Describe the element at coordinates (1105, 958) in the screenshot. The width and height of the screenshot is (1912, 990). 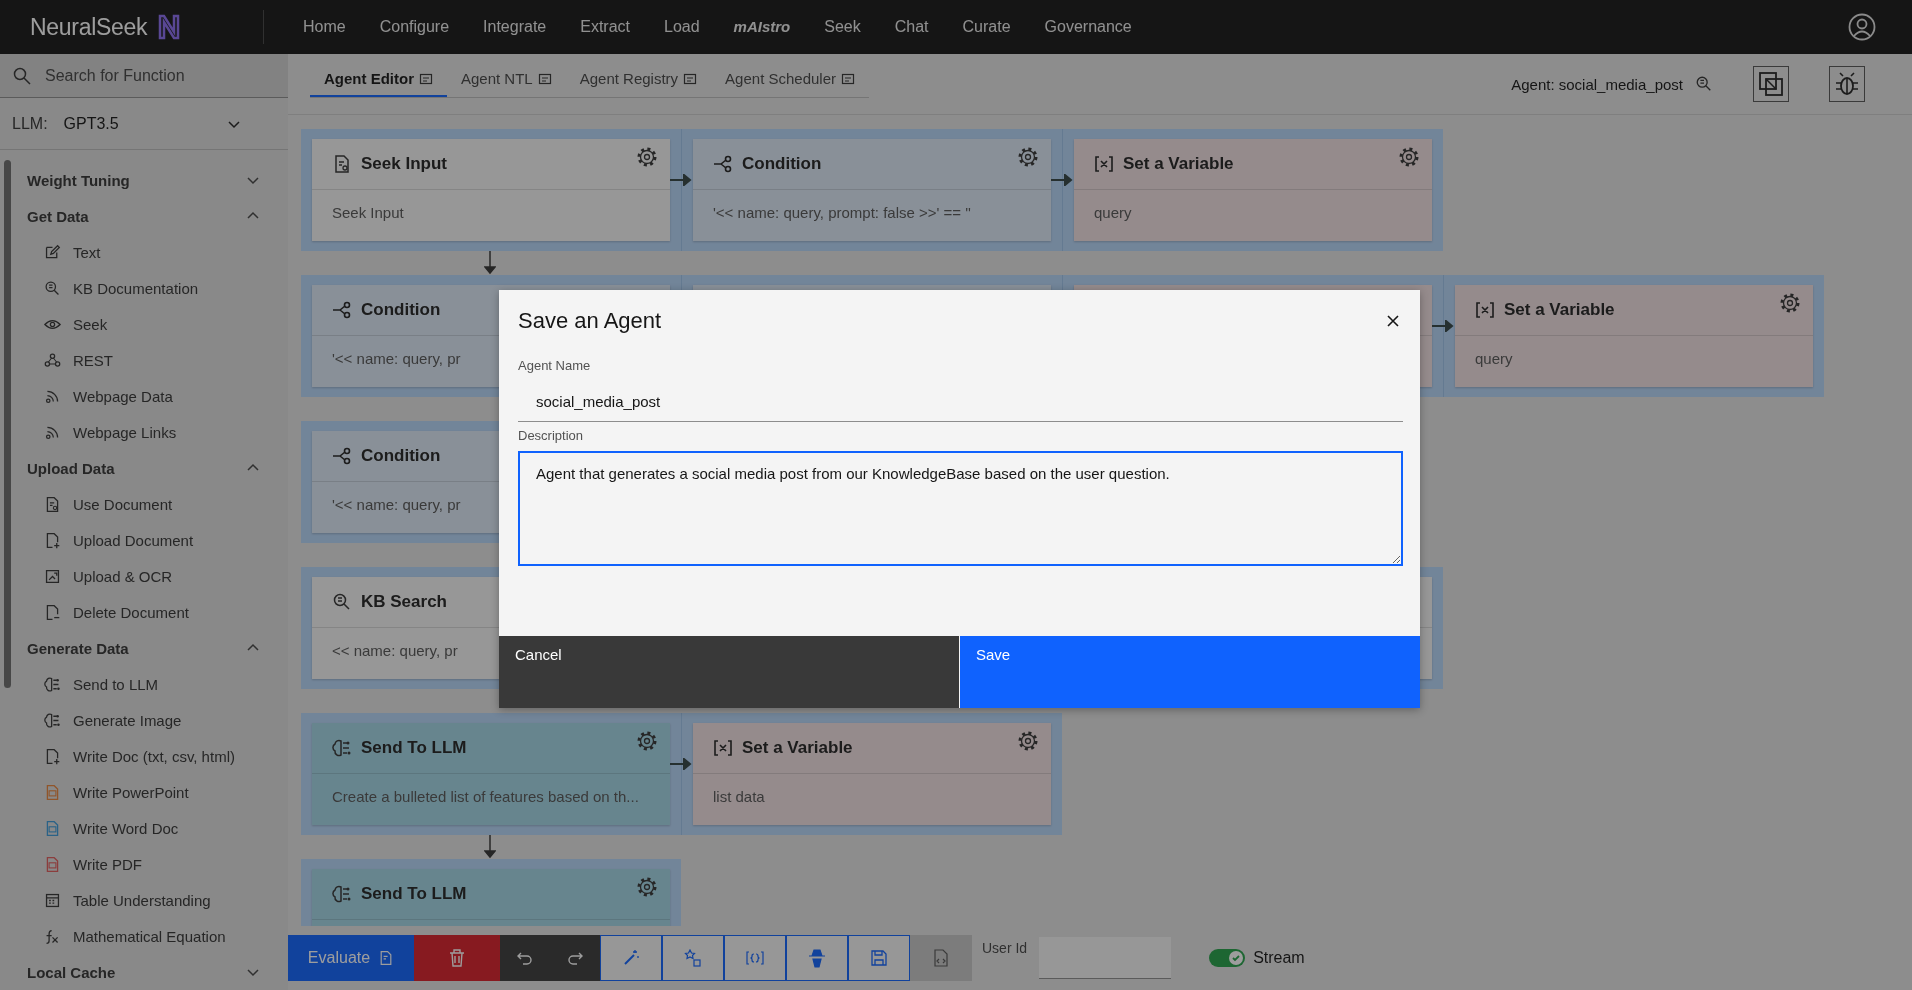
I see `user-id-field` at that location.